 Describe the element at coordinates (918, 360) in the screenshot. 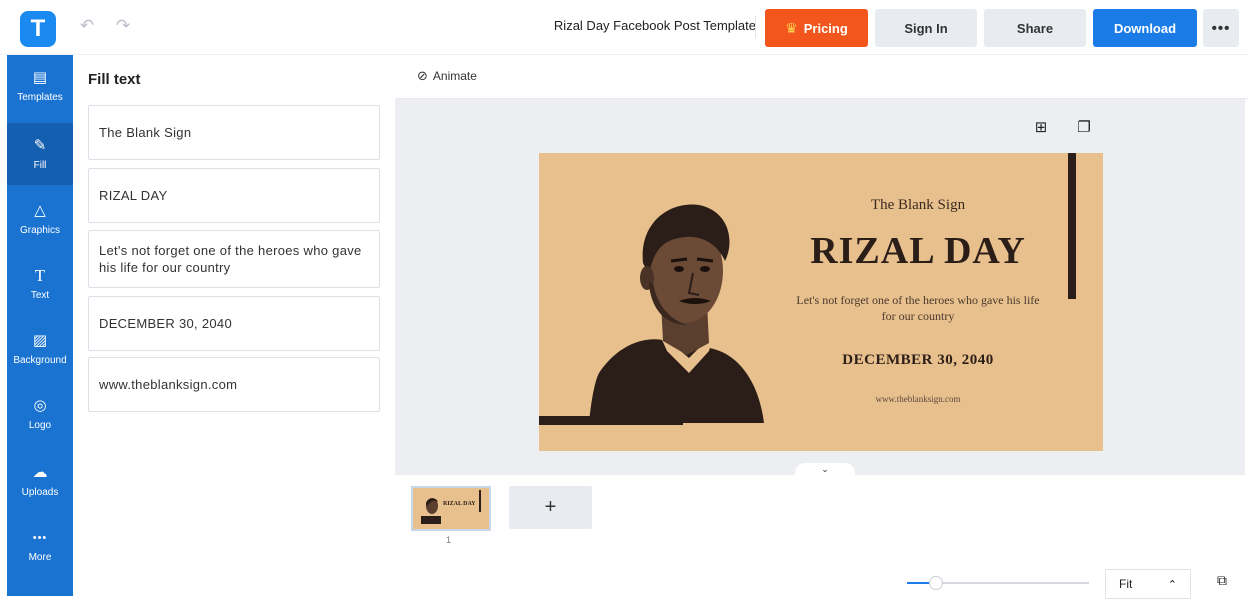

I see `design-date: DECEMBER 30, 2040` at that location.